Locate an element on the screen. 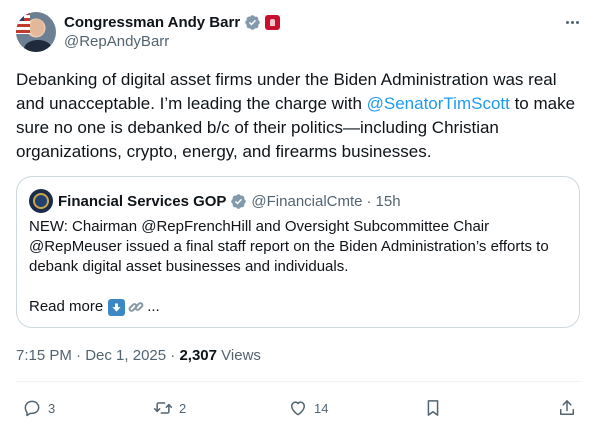  bookmark-icon is located at coordinates (433, 408).